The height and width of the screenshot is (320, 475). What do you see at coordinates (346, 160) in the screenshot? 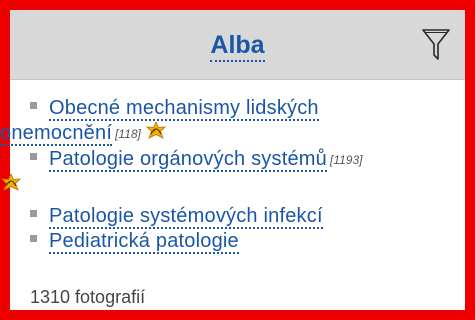
I see `item-count: [1193]` at bounding box center [346, 160].